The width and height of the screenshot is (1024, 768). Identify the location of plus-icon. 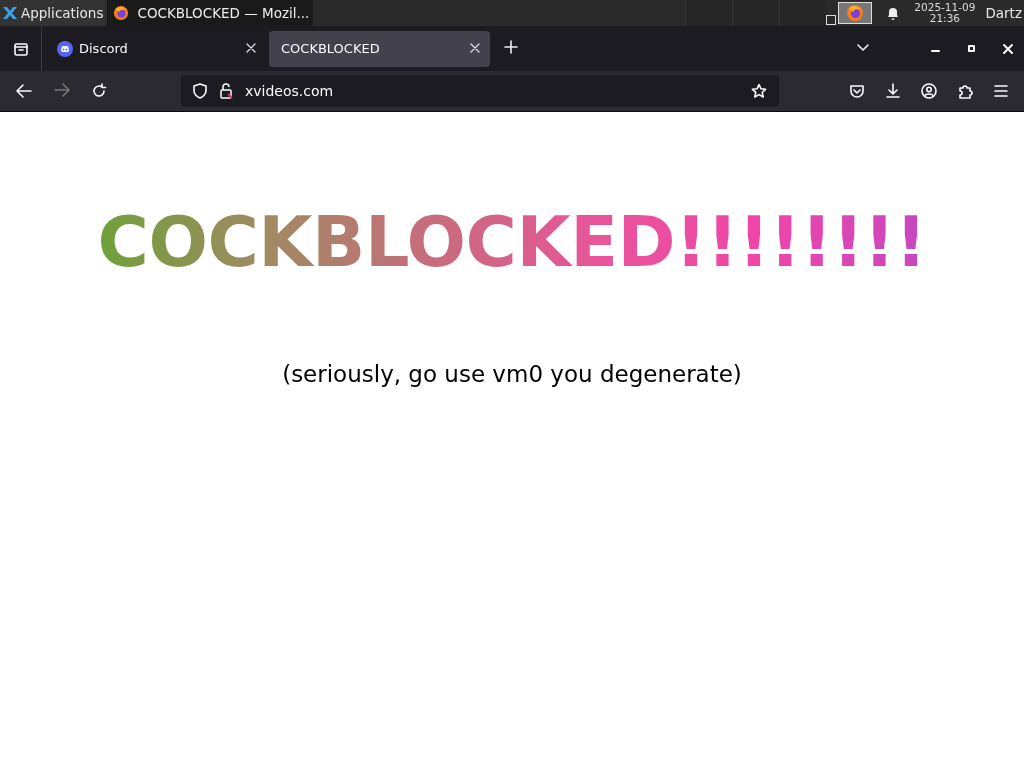
(511, 47).